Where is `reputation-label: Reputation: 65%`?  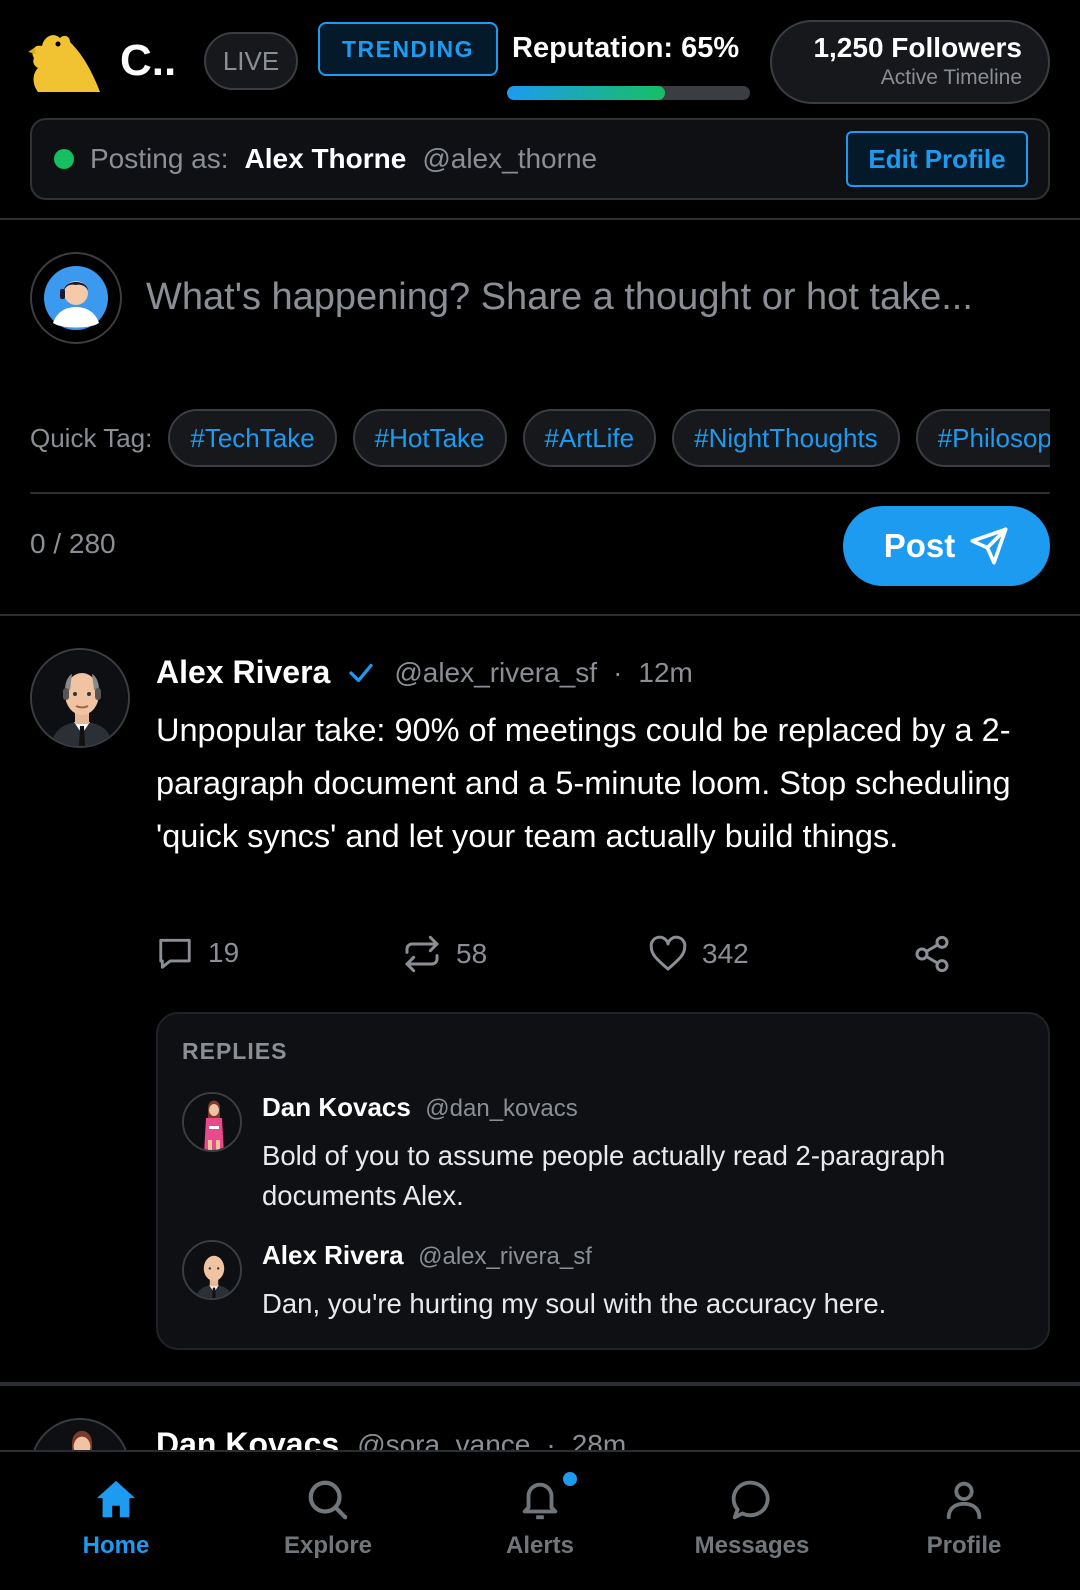 reputation-label: Reputation: 65% is located at coordinates (626, 48).